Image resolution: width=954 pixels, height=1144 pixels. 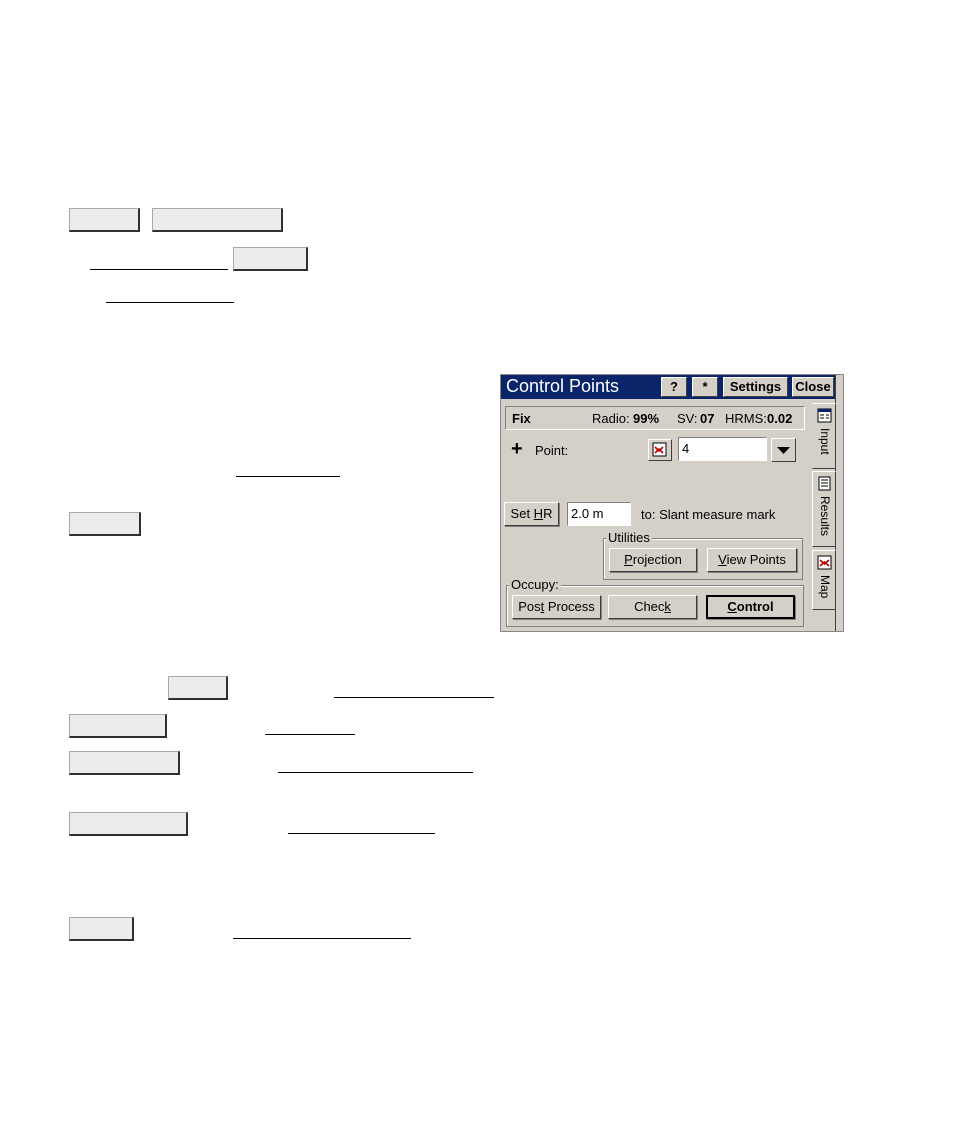 I want to click on set-hr-button: Set HR, so click(x=531, y=514).